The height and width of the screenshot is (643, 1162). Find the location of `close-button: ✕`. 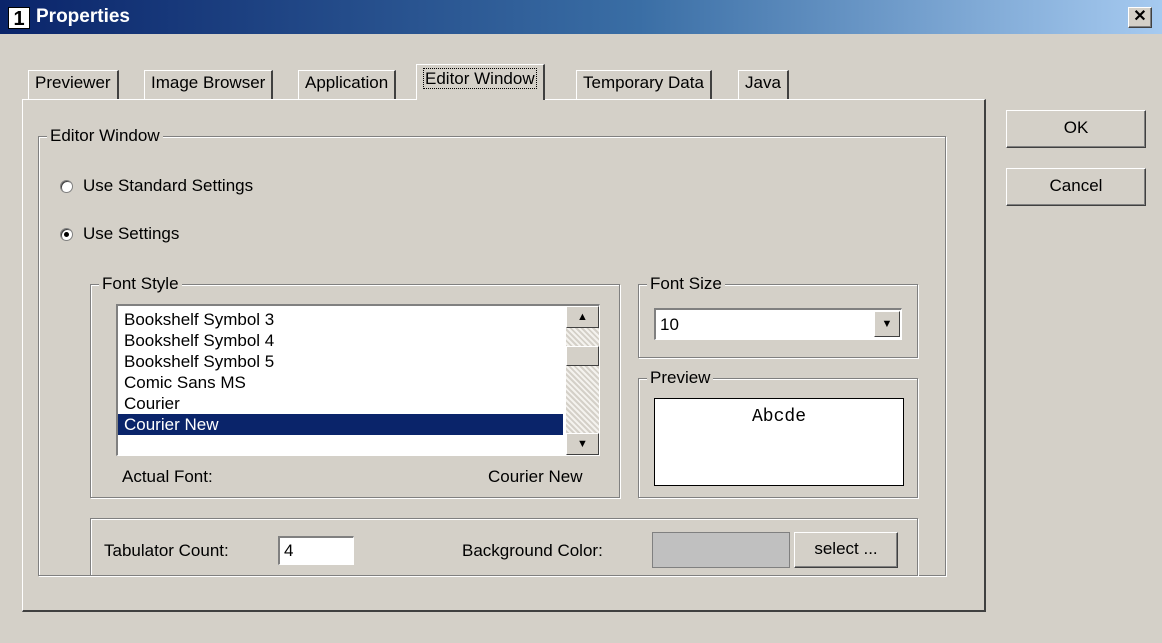

close-button: ✕ is located at coordinates (1140, 17).